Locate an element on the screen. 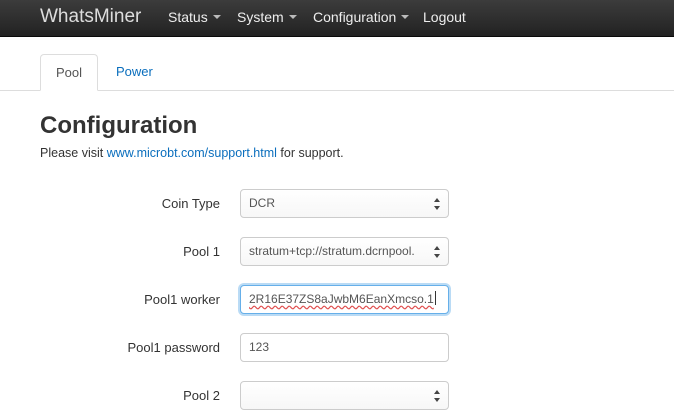 The height and width of the screenshot is (419, 674). pool1-worker-label: Pool1 worker is located at coordinates (182, 299).